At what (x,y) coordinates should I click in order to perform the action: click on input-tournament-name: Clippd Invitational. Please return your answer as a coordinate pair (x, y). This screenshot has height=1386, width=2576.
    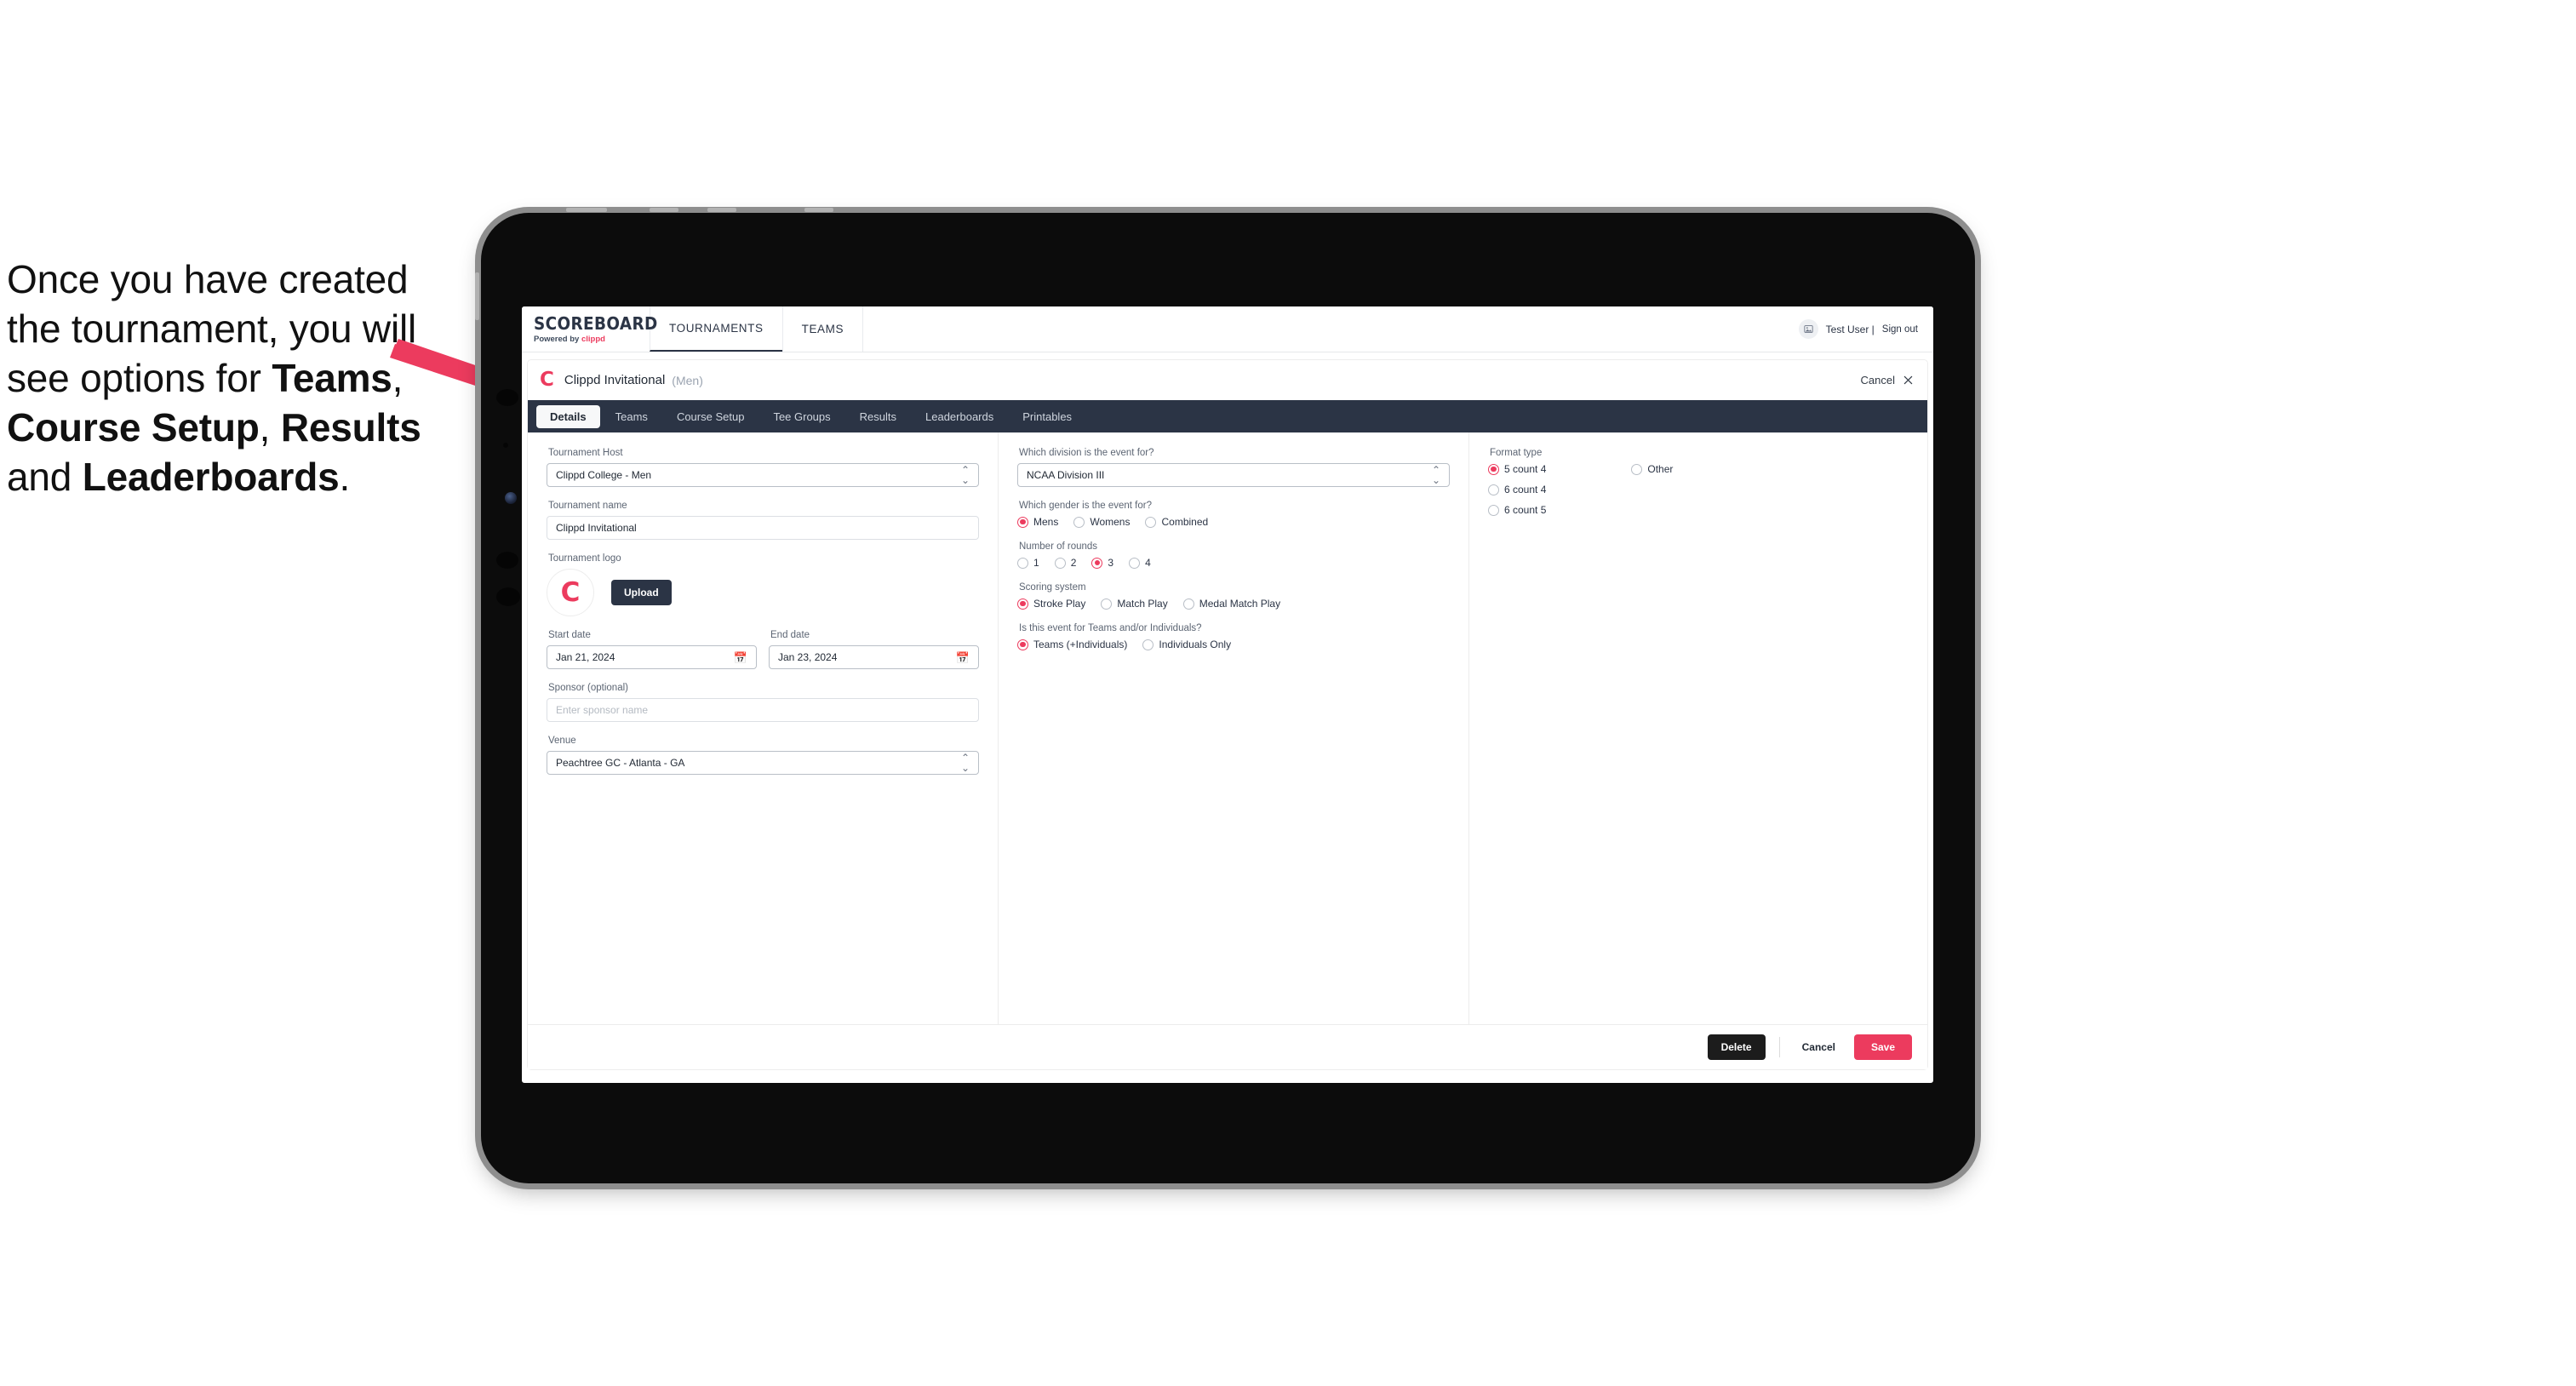
    Looking at the image, I should click on (763, 528).